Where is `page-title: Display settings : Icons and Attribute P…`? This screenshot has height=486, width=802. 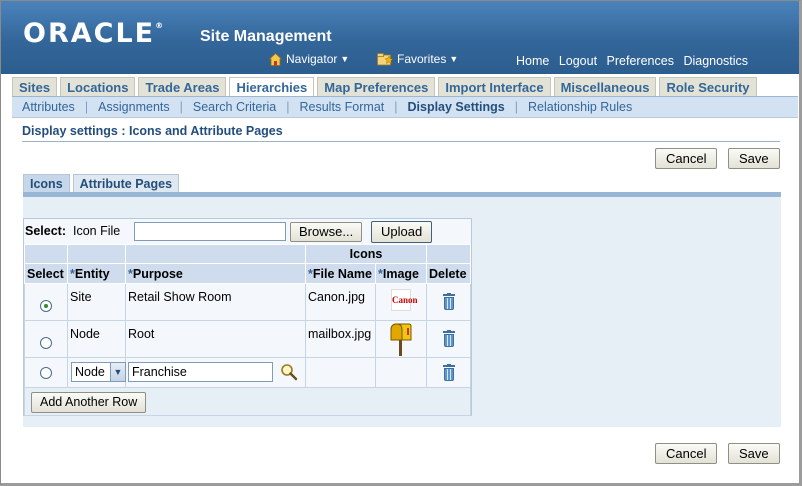
page-title: Display settings : Icons and Attribute P… is located at coordinates (152, 131).